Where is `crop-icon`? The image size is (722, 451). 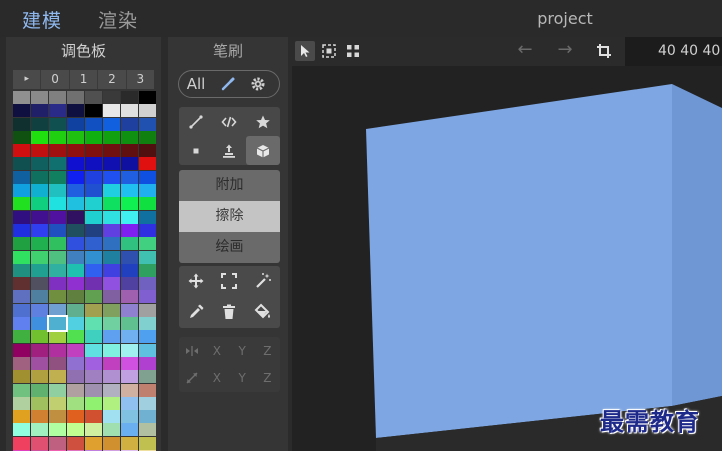
crop-icon is located at coordinates (604, 51).